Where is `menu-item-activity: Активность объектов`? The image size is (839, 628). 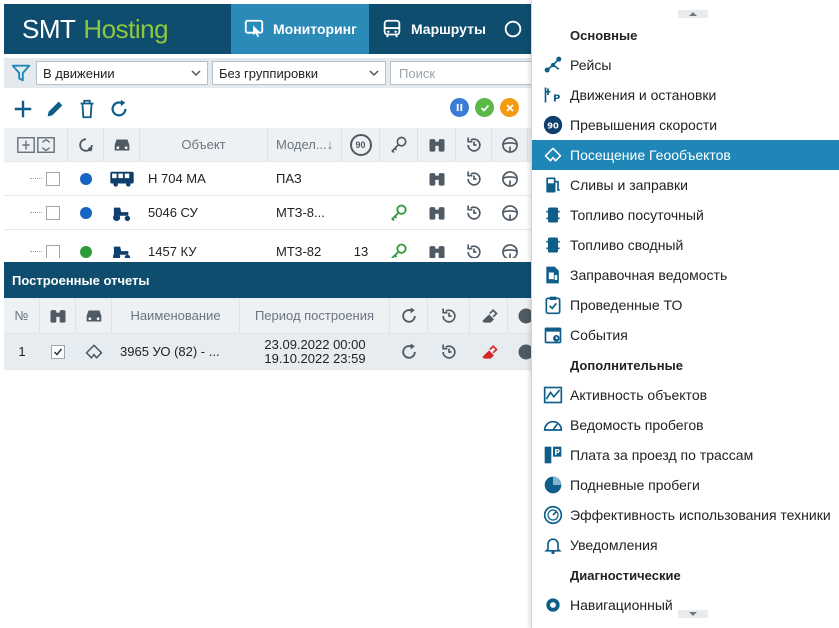 menu-item-activity: Активность объектов is located at coordinates (685, 395).